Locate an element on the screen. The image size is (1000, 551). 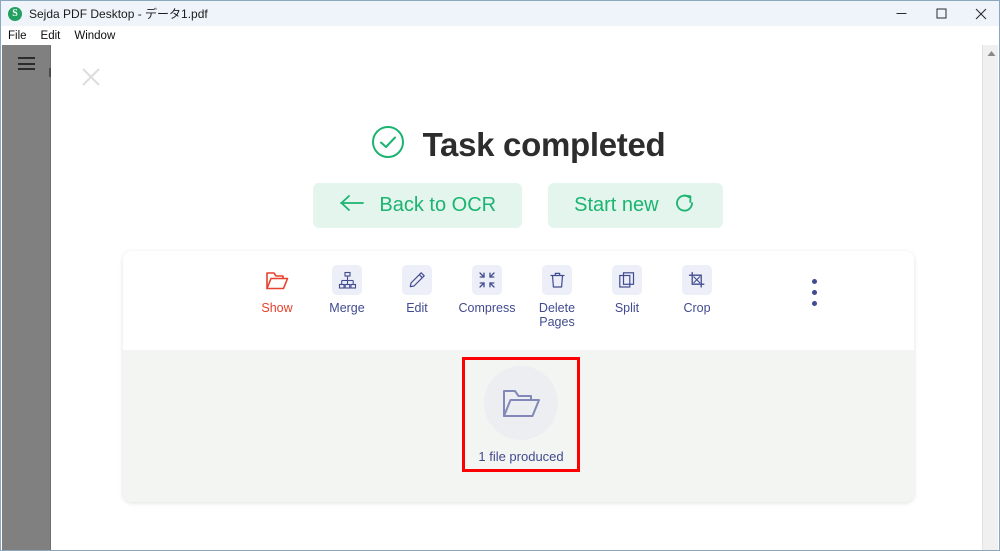
compress-icon is located at coordinates (487, 280).